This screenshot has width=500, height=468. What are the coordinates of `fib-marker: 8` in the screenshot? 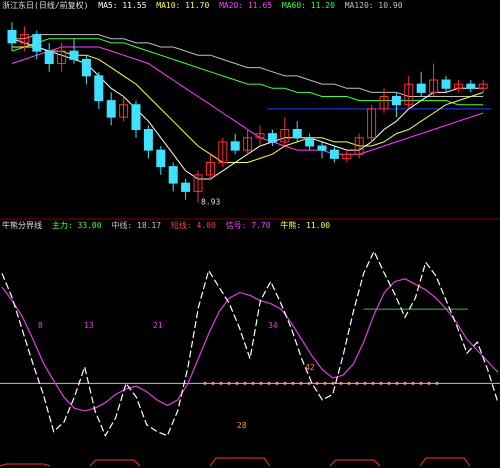 It's located at (40, 325).